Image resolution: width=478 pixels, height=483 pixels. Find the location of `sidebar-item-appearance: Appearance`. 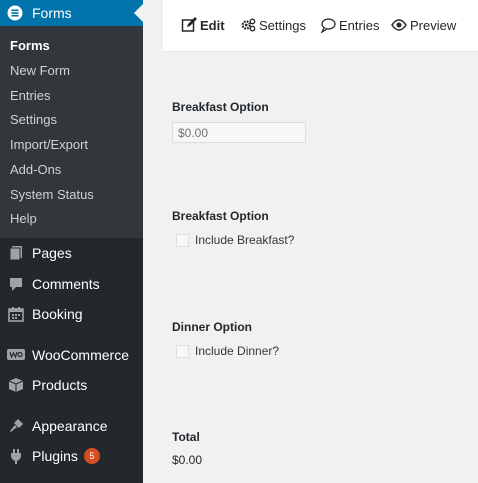

sidebar-item-appearance: Appearance is located at coordinates (71, 426).